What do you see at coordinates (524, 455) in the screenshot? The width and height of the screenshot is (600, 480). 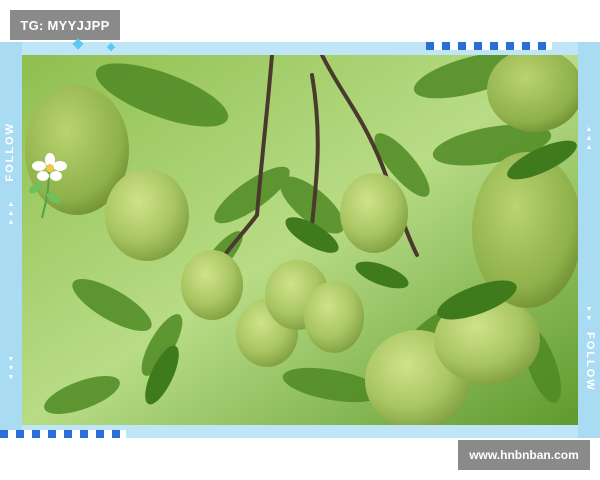 I see `watermark-url-label: www.hnbnban.com` at bounding box center [524, 455].